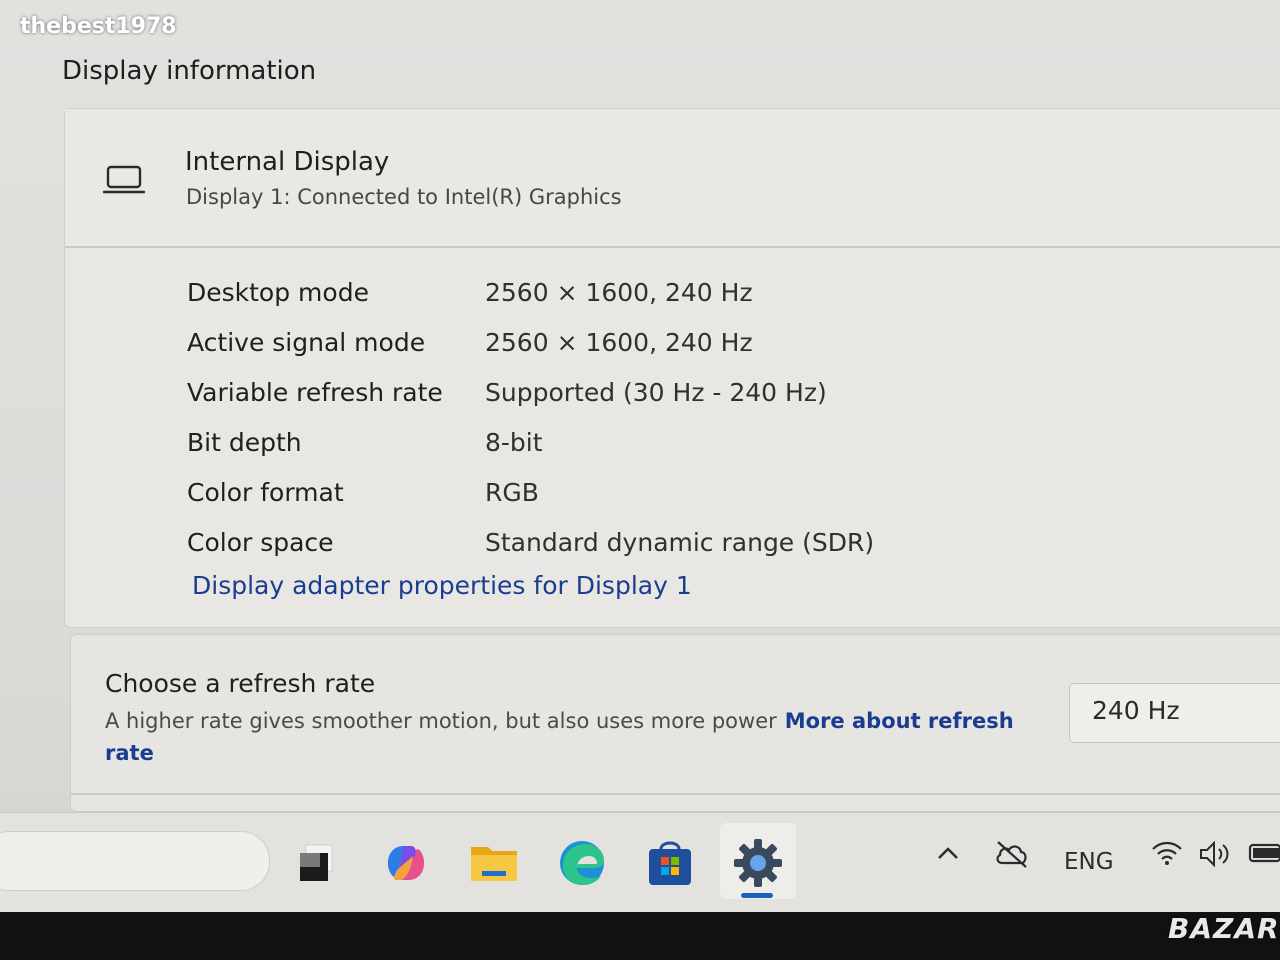 The width and height of the screenshot is (1280, 960). I want to click on table-row: Color space Standard dynamic range (SDR), so click(637, 542).